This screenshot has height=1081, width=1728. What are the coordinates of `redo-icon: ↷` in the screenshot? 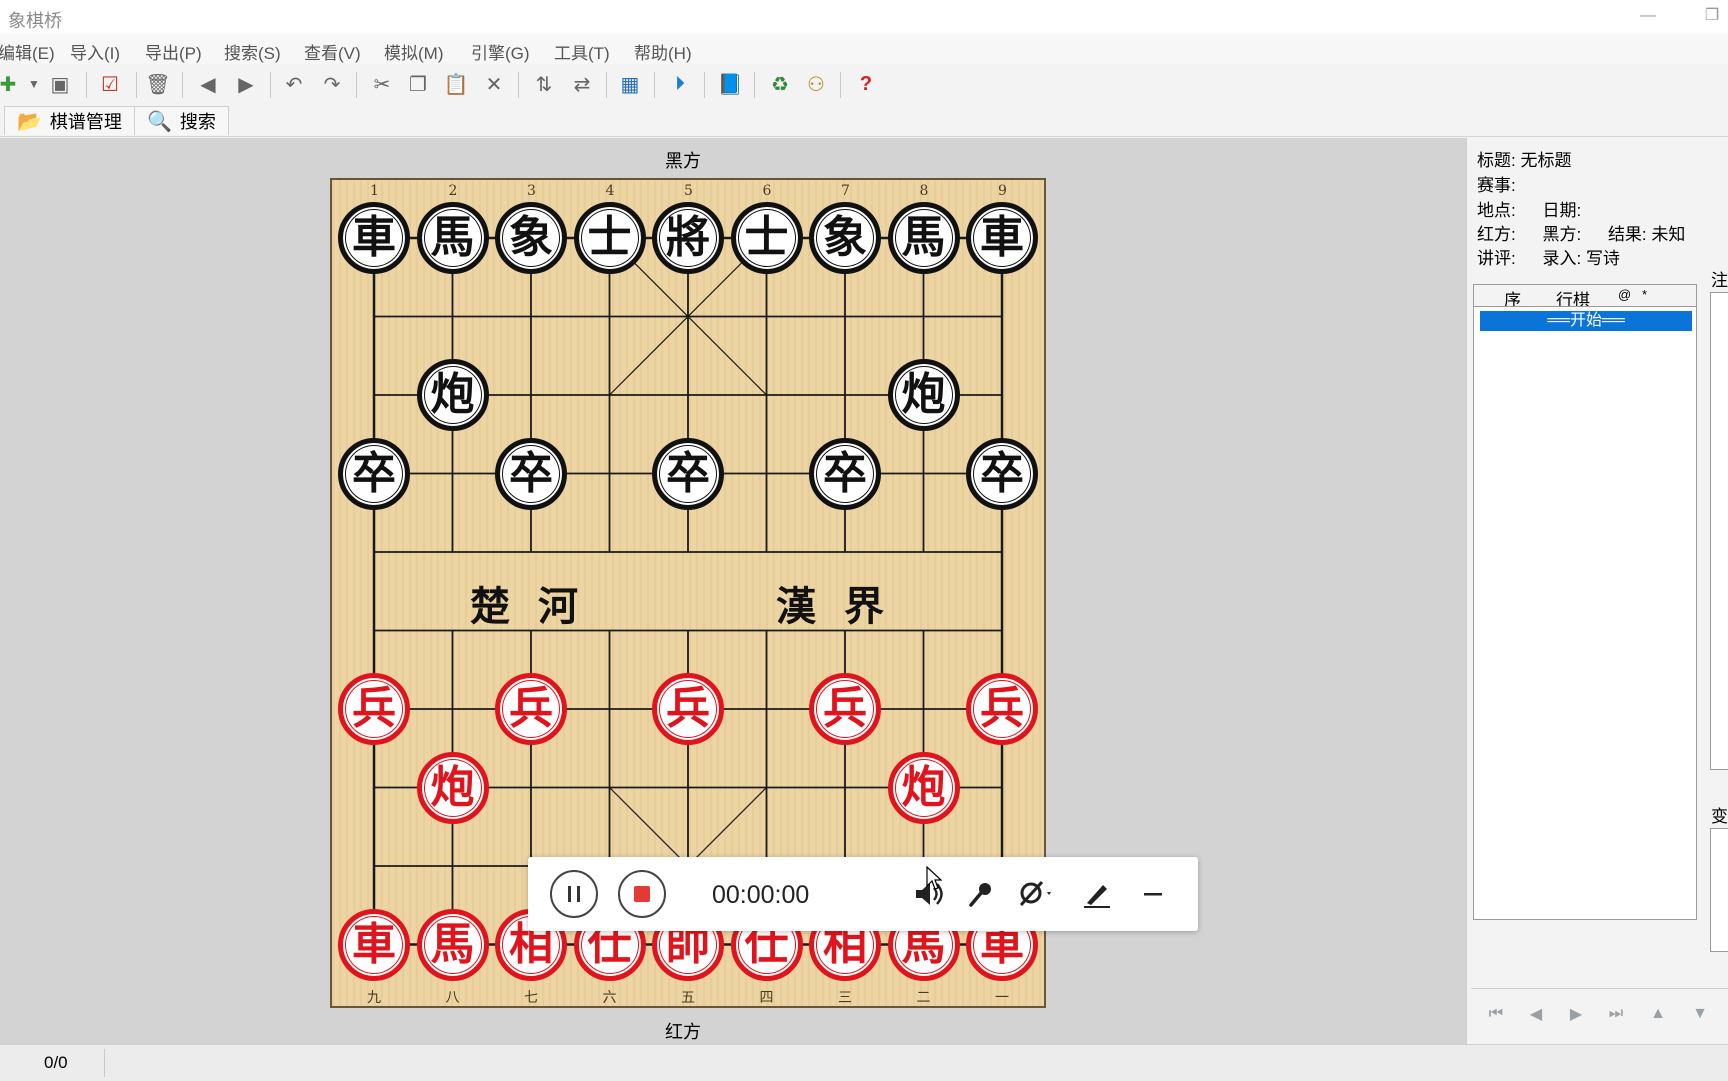 It's located at (332, 84).